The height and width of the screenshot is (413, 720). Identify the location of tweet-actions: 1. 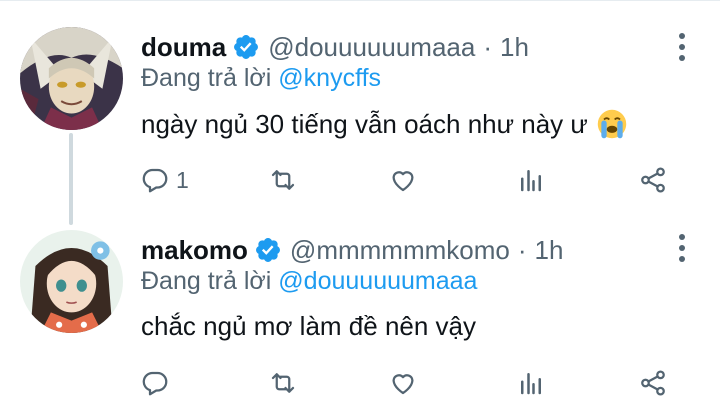
(410, 180).